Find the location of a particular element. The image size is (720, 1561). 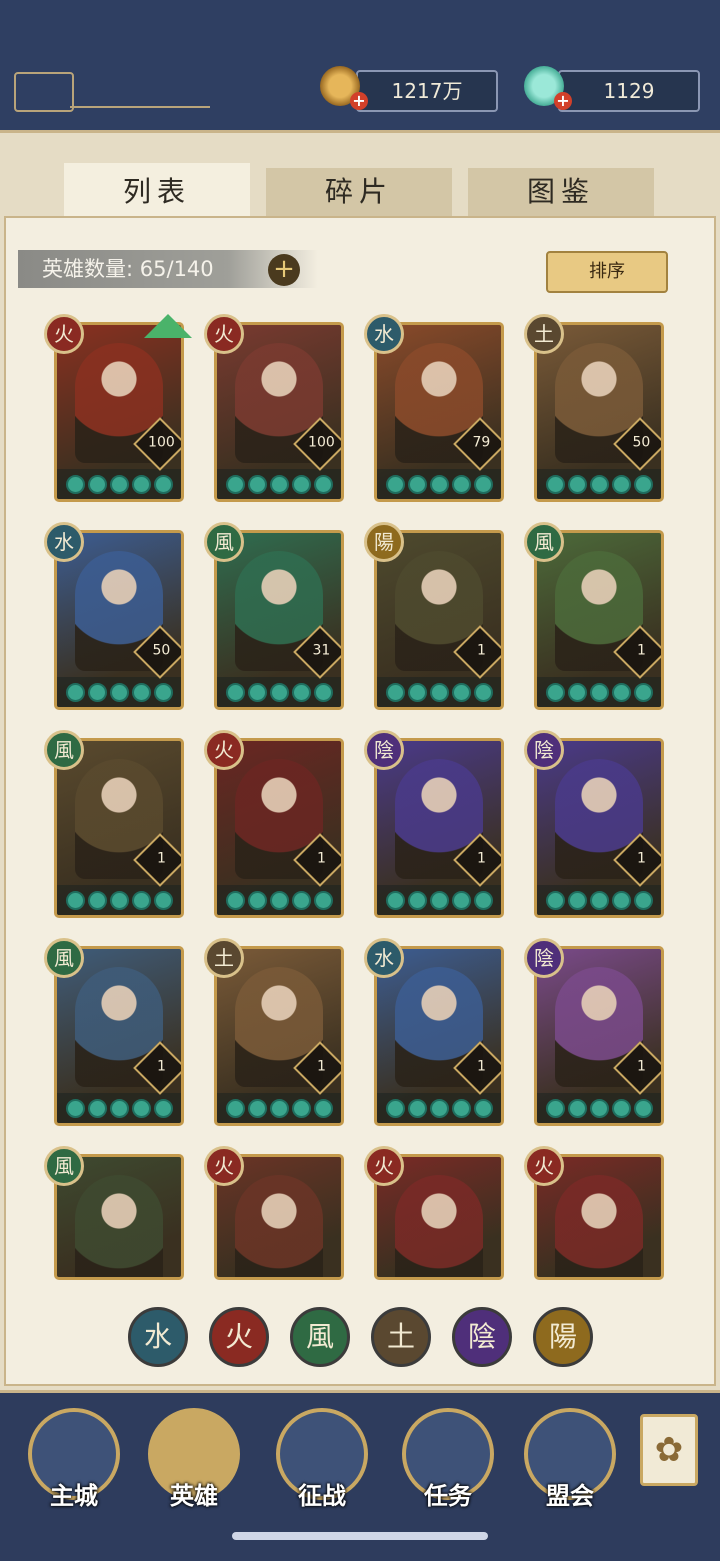

gem-value: 1129 is located at coordinates (629, 91).